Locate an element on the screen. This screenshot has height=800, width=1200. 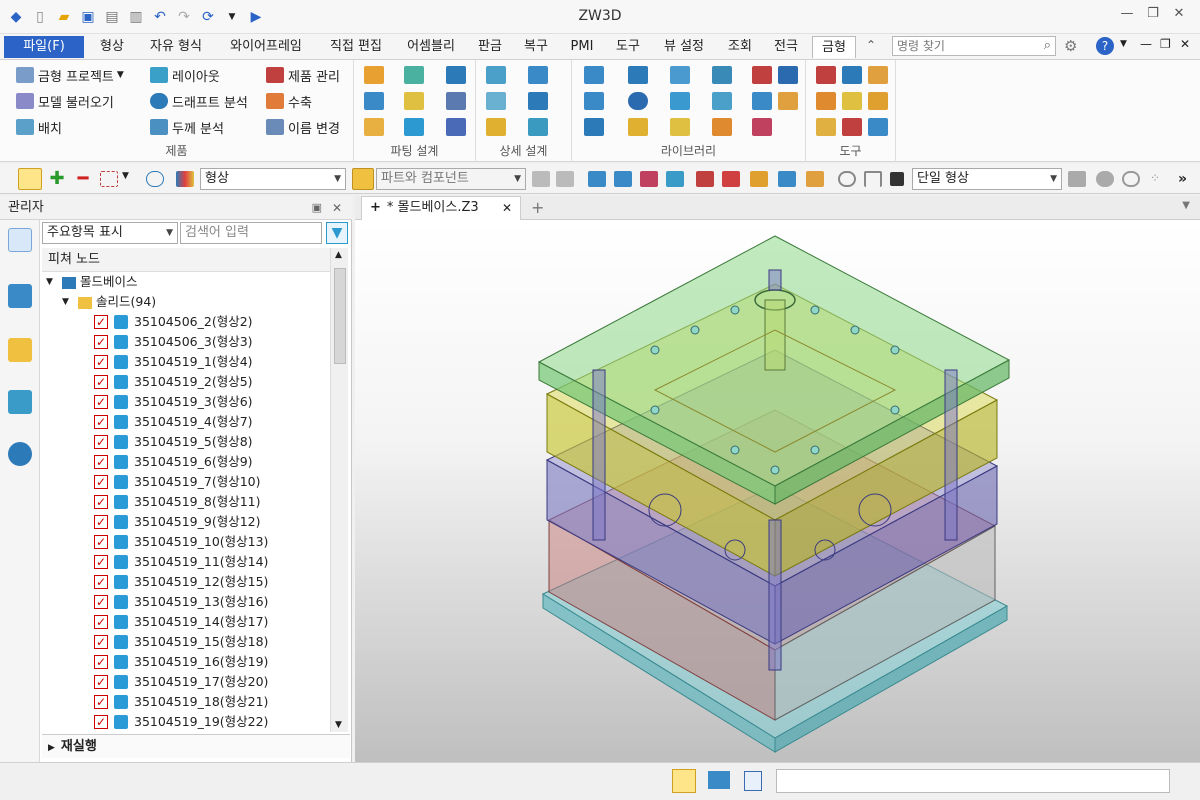
tab-repair: 복구 is located at coordinates (536, 47).